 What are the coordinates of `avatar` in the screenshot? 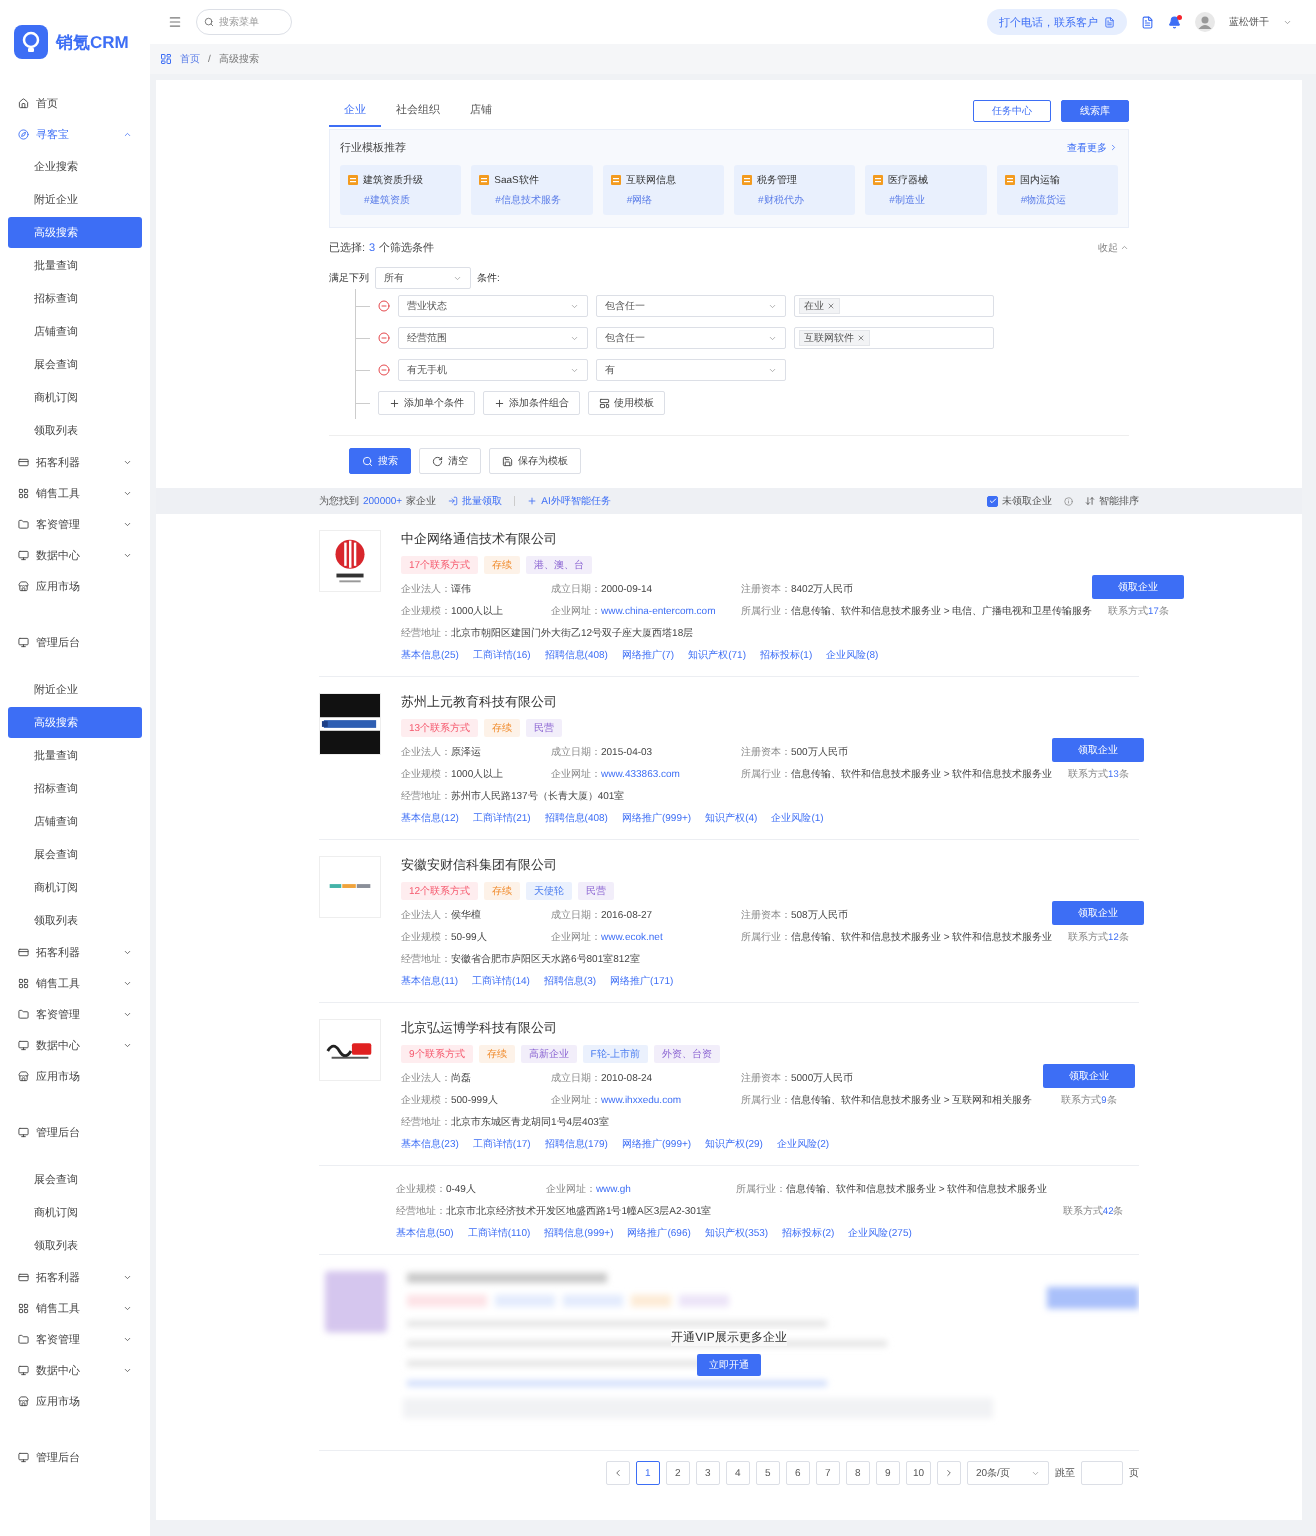 It's located at (1205, 22).